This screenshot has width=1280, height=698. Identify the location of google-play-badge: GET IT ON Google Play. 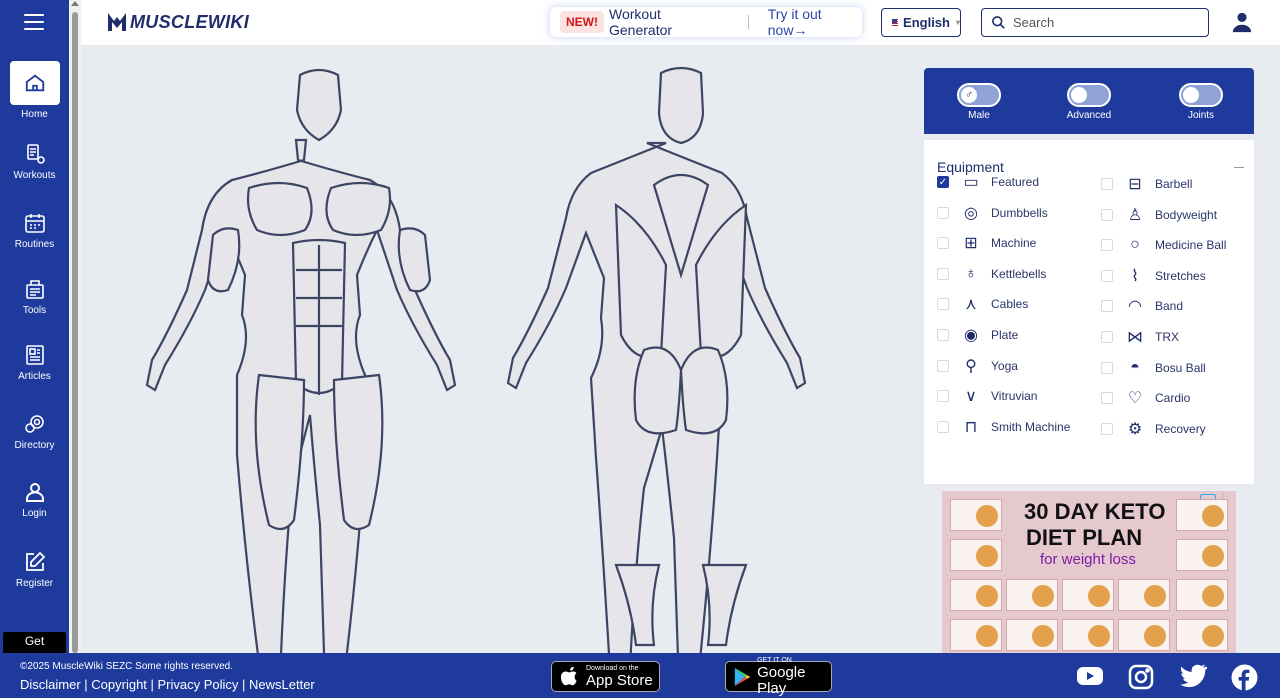
(778, 676).